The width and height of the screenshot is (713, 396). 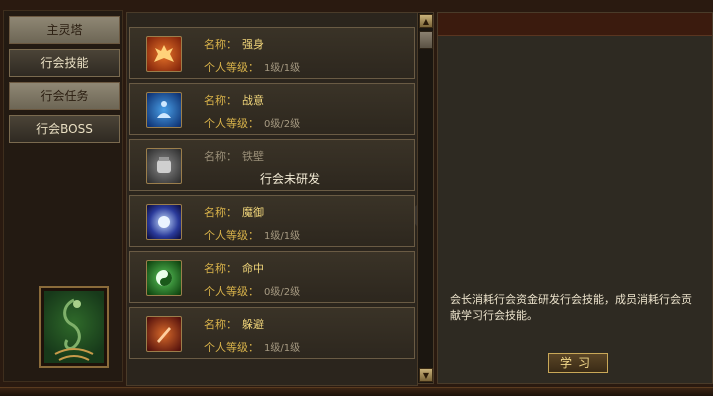 I want to click on magic-orb-icon, so click(x=164, y=222).